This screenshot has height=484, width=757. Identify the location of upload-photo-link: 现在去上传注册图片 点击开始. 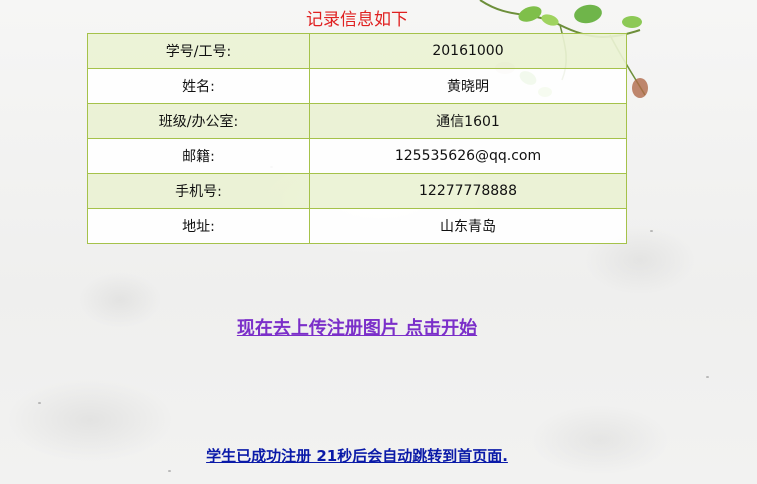
(357, 327).